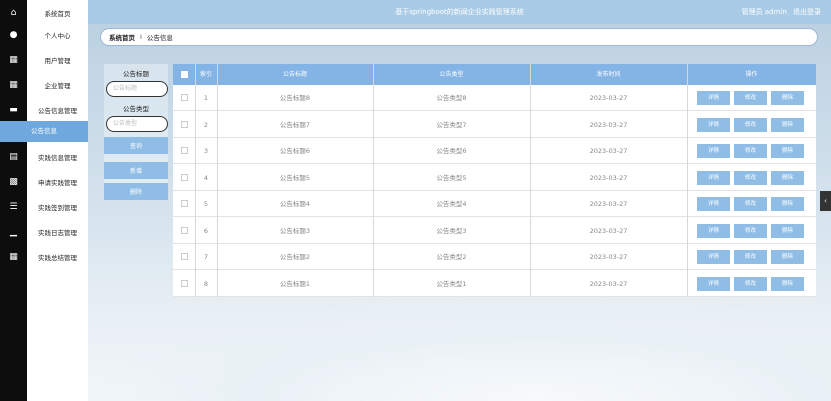  Describe the element at coordinates (608, 74) in the screenshot. I see `header-date: 发布时间` at that location.